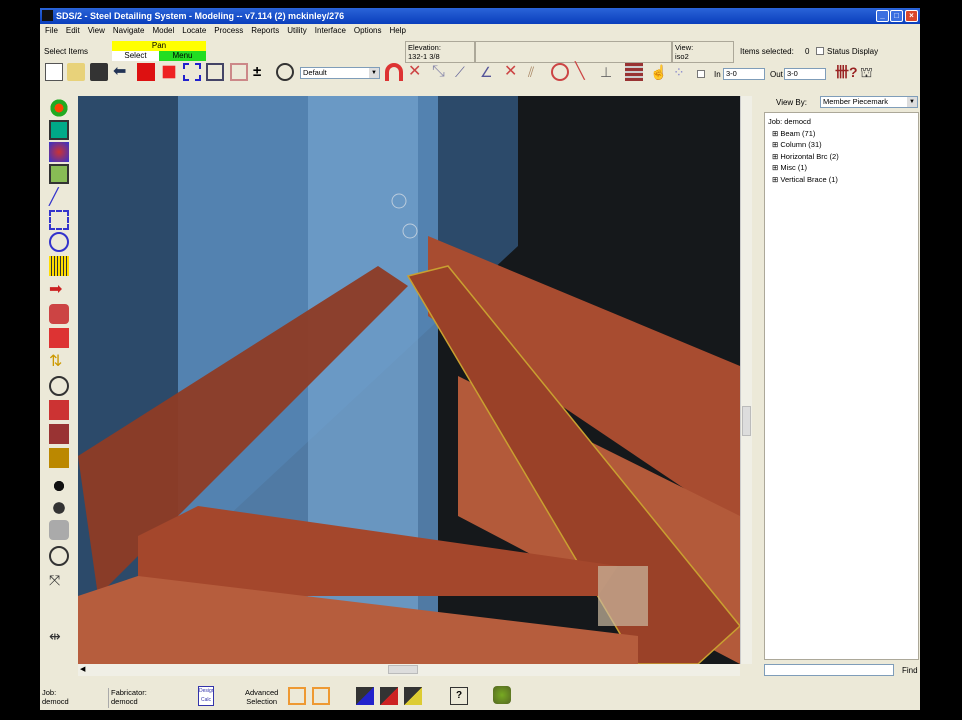 The image size is (962, 720). What do you see at coordinates (182, 56) in the screenshot?
I see `menu-mouse-button: Menu` at bounding box center [182, 56].